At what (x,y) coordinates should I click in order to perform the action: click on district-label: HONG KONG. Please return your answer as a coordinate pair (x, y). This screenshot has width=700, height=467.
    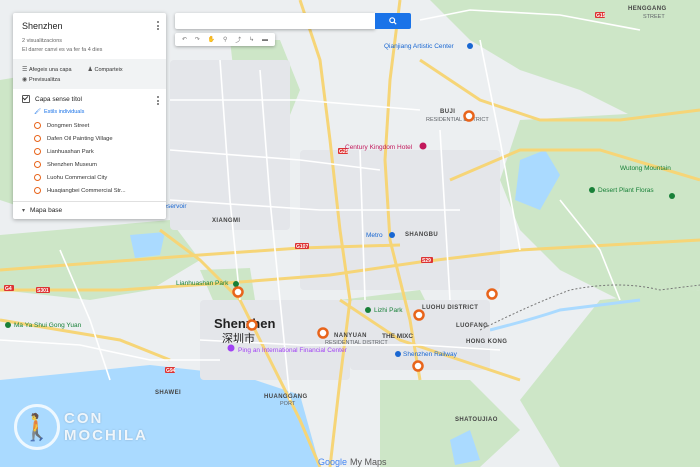
    Looking at the image, I should click on (486, 342).